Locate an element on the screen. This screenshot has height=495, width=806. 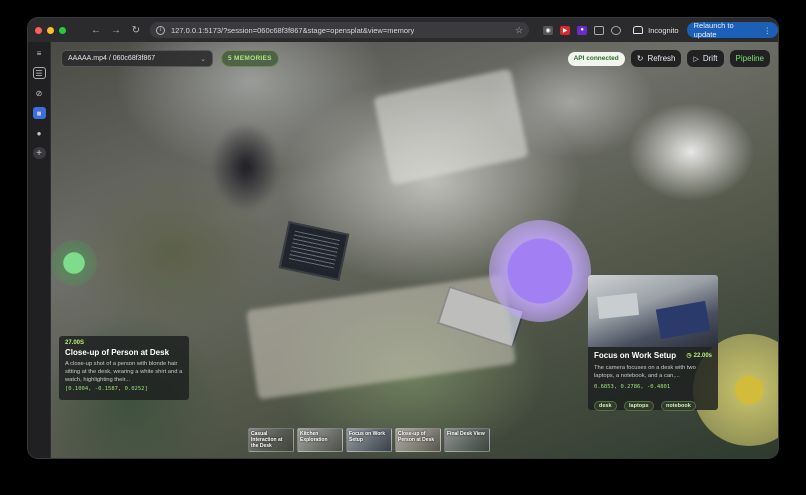
memory-title: Close-up of Person at Desk is located at coordinates (117, 352).